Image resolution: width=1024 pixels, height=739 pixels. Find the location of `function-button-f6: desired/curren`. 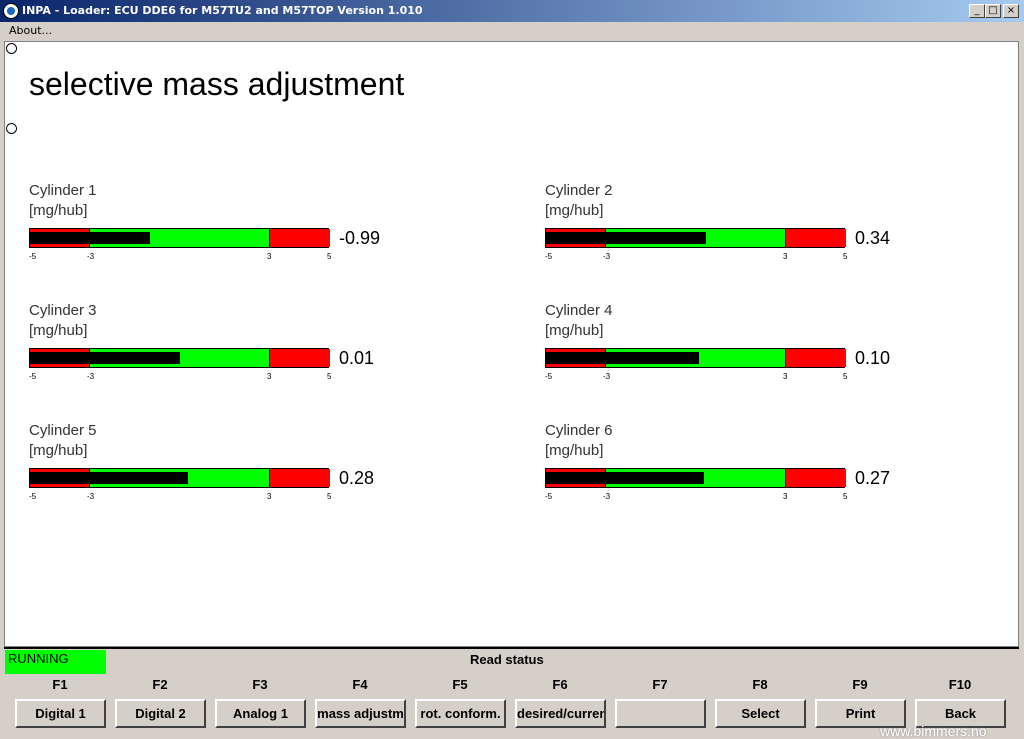

function-button-f6: desired/curren is located at coordinates (560, 713).